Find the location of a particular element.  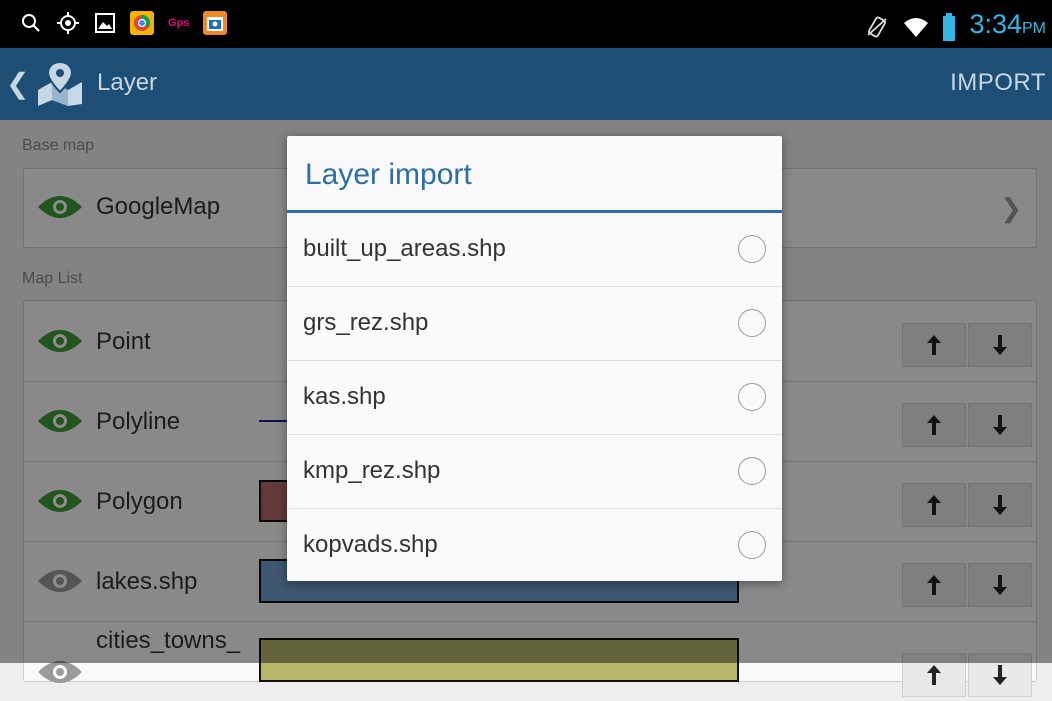

page-title: Layer is located at coordinates (127, 82).